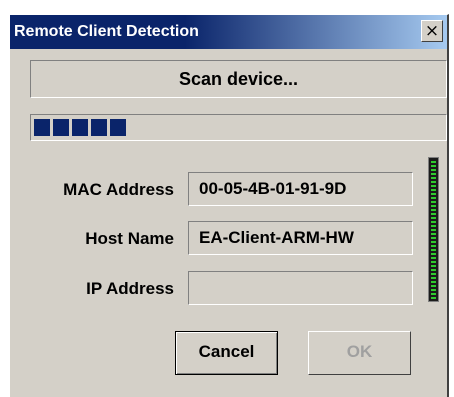 The image size is (454, 397). What do you see at coordinates (118, 189) in the screenshot?
I see `mac-address-label: MAC Address` at bounding box center [118, 189].